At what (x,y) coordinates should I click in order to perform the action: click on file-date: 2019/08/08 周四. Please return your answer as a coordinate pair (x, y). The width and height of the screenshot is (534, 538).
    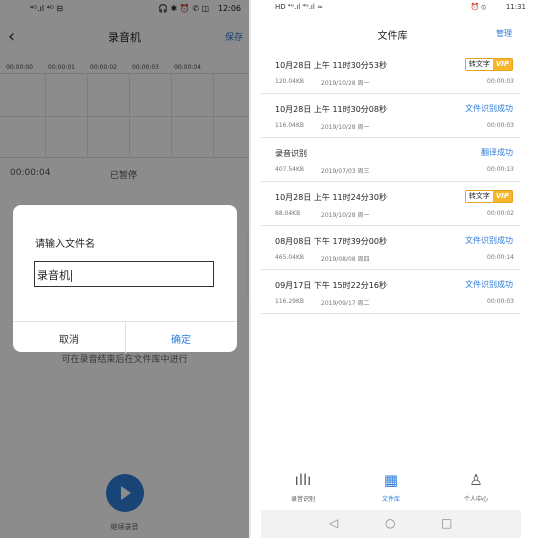
    Looking at the image, I should click on (345, 259).